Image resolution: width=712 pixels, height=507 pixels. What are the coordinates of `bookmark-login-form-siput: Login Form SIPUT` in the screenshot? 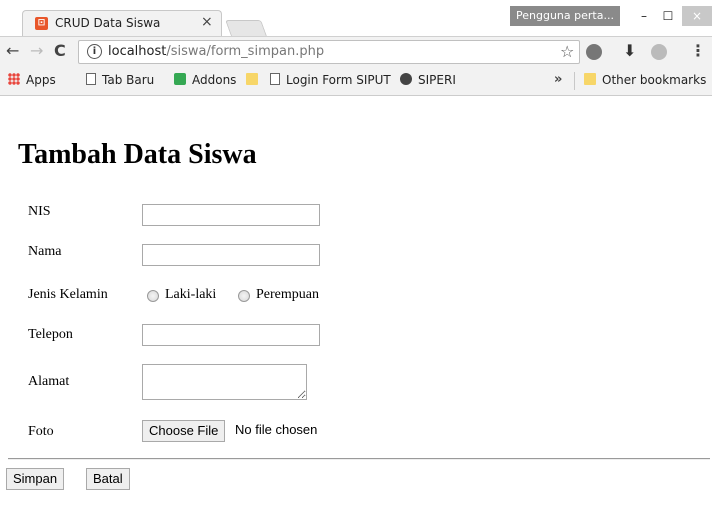 It's located at (330, 80).